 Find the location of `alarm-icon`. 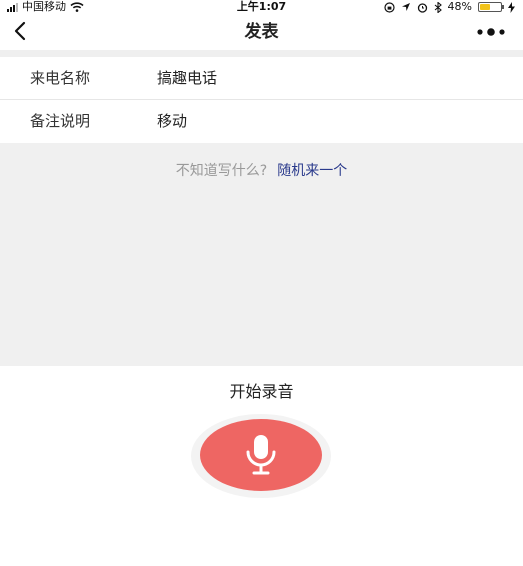

alarm-icon is located at coordinates (422, 7).